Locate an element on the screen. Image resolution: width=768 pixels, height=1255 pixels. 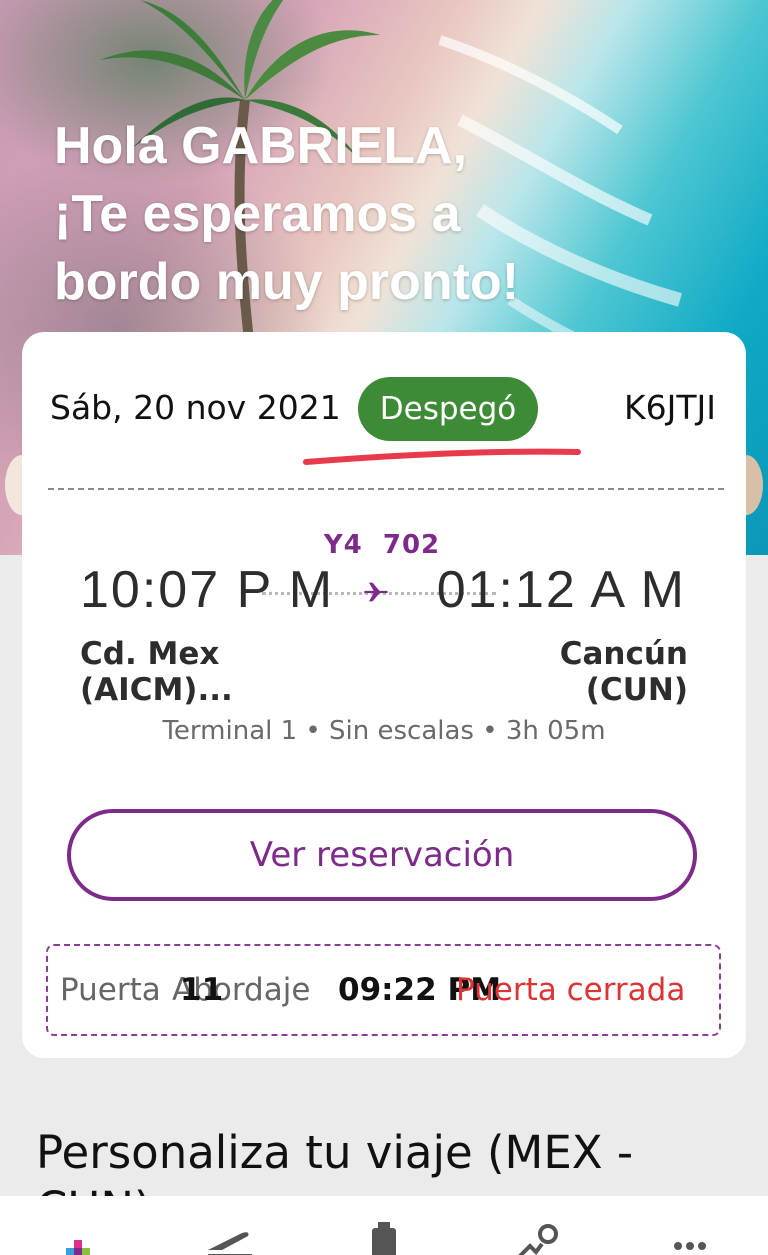
destination-city-name: Cancún is located at coordinates (623, 654).